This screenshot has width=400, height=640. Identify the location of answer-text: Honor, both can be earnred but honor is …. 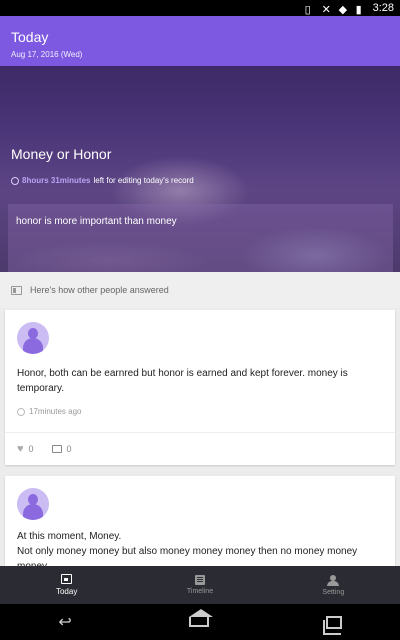
(182, 381).